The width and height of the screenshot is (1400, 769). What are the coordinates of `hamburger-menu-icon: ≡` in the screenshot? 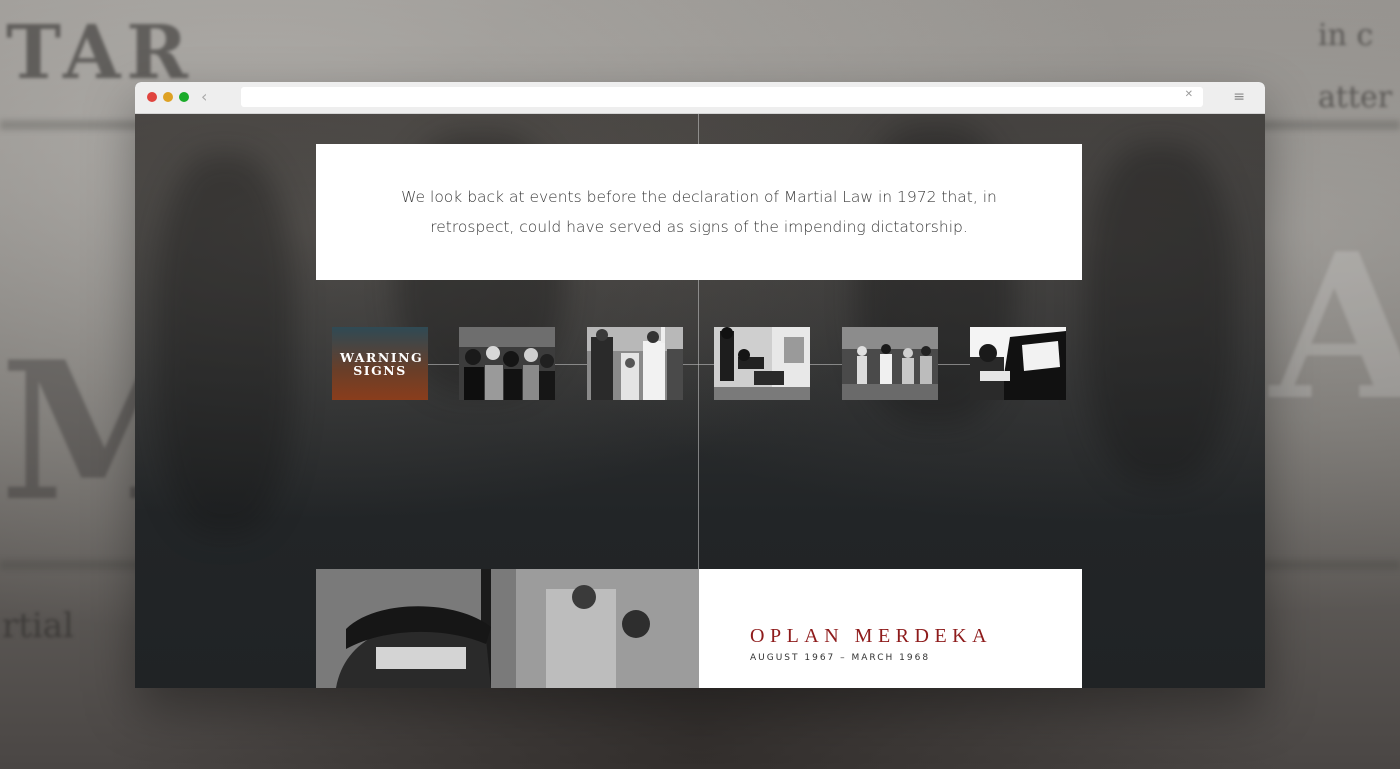 It's located at (1239, 97).